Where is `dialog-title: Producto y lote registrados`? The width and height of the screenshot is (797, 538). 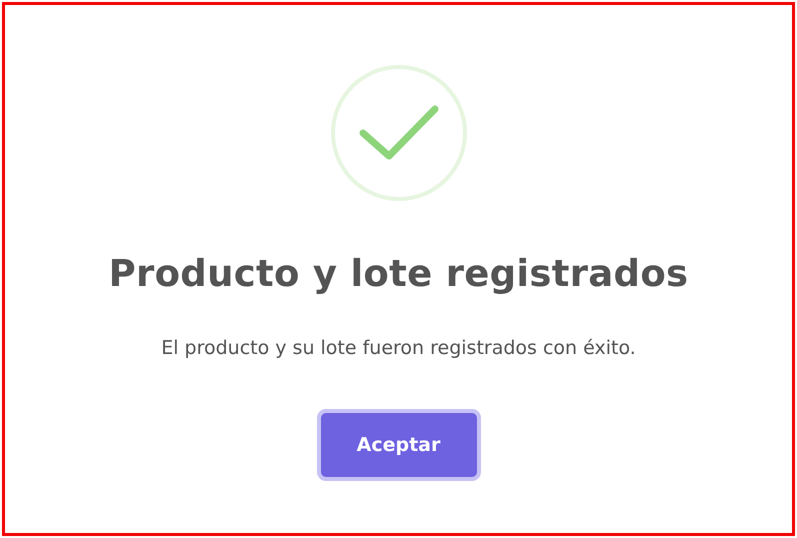 dialog-title: Producto y lote registrados is located at coordinates (398, 274).